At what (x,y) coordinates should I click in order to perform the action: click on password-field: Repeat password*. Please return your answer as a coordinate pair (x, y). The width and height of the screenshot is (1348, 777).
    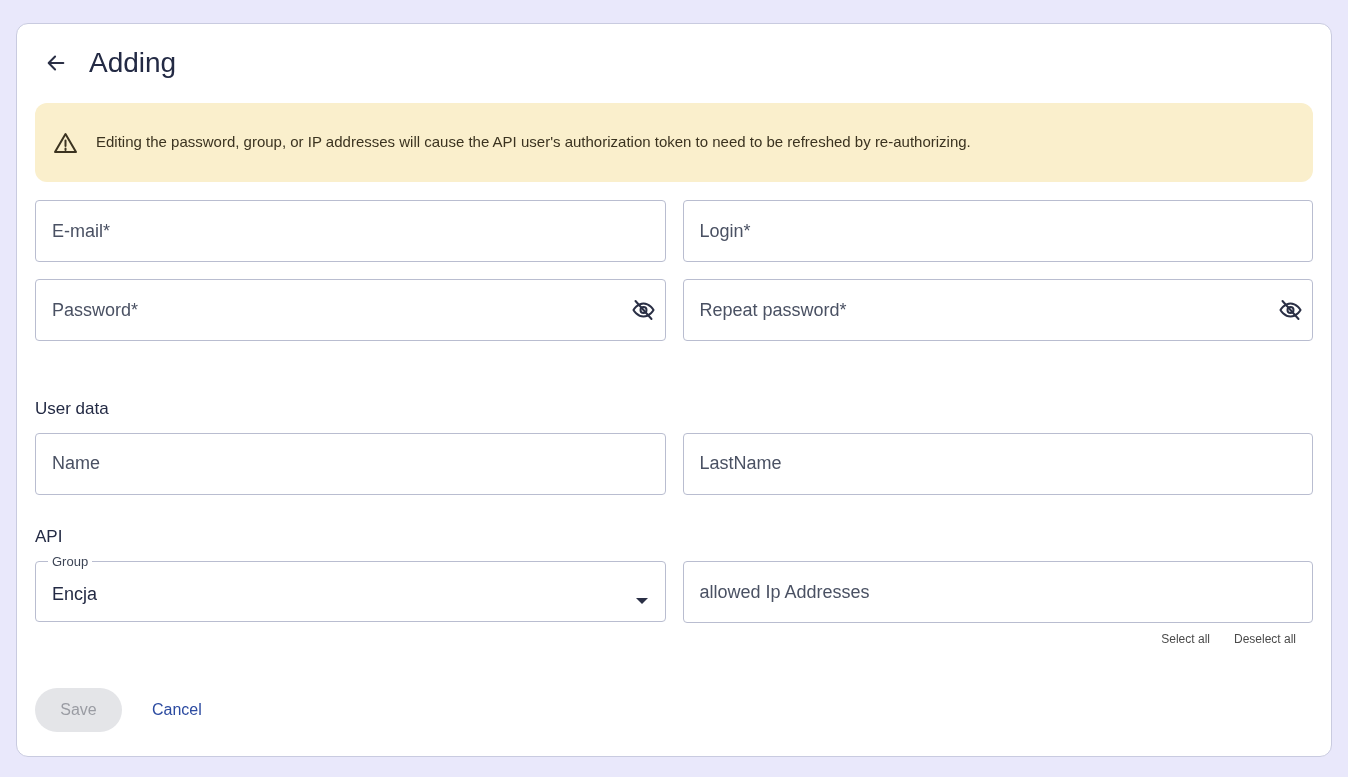
    Looking at the image, I should click on (997, 310).